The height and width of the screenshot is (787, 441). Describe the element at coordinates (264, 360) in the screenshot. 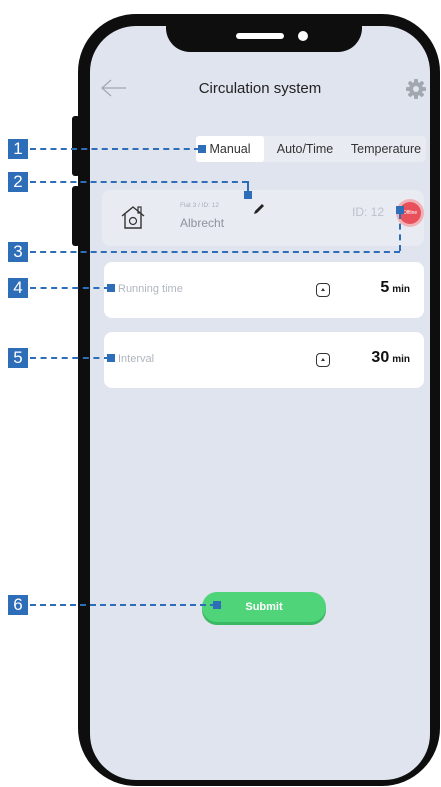

I see `interval-row: Interval 30 min` at that location.